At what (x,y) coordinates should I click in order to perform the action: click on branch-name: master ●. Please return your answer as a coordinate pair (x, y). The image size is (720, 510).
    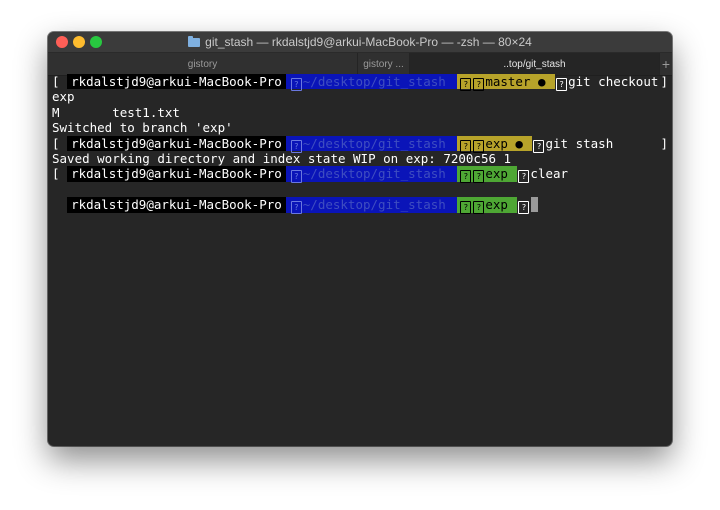
    Looking at the image, I should click on (515, 81).